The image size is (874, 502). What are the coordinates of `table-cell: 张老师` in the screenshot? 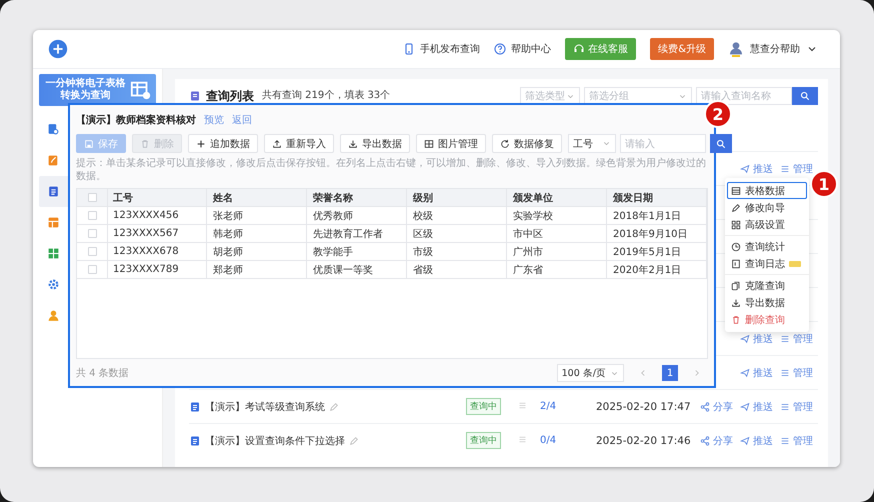 It's located at (257, 215).